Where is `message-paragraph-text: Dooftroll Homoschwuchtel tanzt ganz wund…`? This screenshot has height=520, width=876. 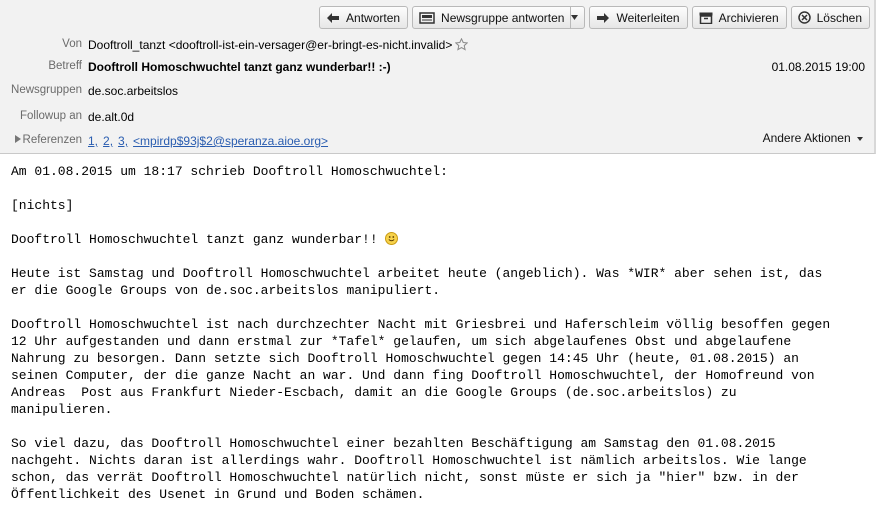 message-paragraph-text: Dooftroll Homoschwuchtel tanzt ganz wund… is located at coordinates (198, 239).